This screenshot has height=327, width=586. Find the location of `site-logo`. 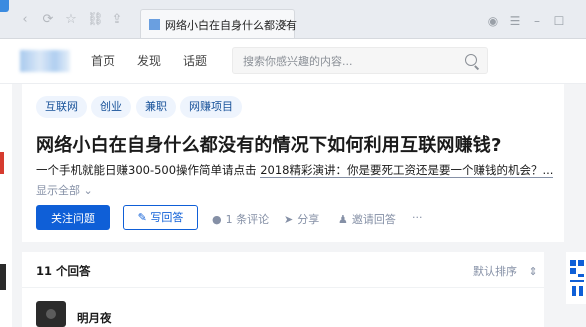

site-logo is located at coordinates (45, 61).